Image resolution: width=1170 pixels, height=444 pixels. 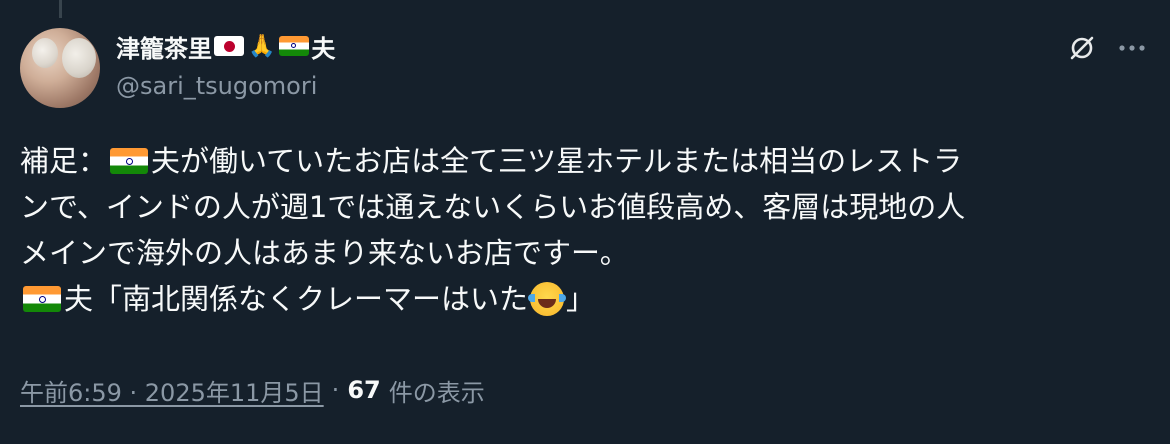 I want to click on tweet-line-text: メインで海外の人はあまり来ないお店ですー。, so click(x=324, y=253).